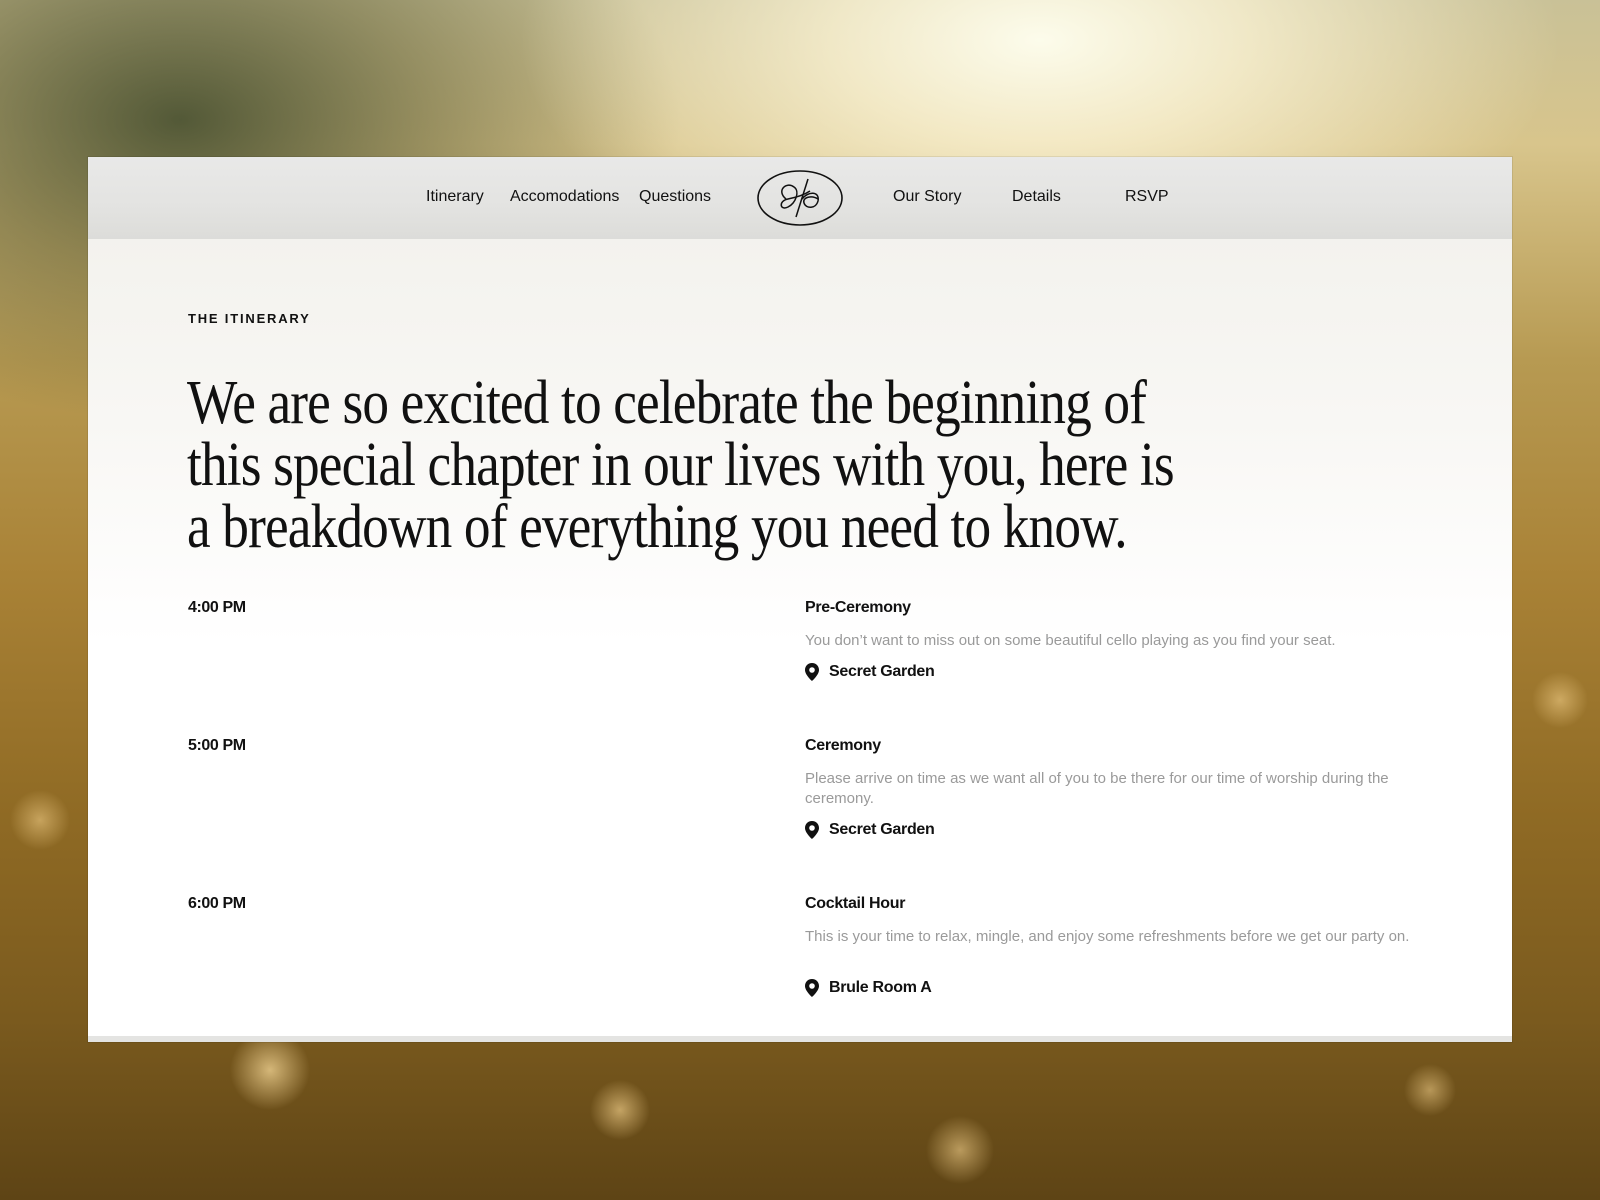 The height and width of the screenshot is (1200, 1600). Describe the element at coordinates (249, 318) in the screenshot. I see `section-eyebrow: THE ITINERARY` at that location.